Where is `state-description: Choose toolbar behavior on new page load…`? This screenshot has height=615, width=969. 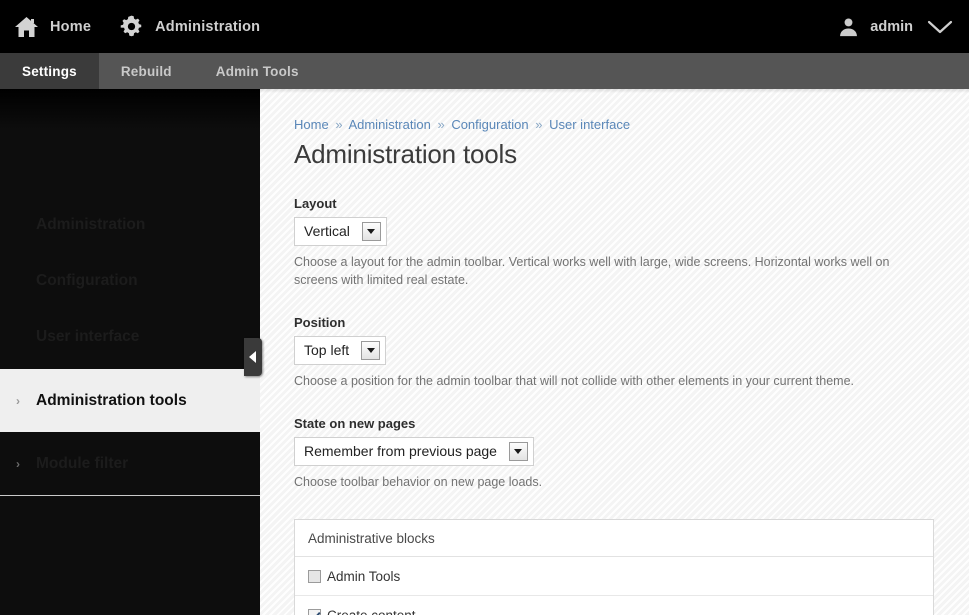 state-description: Choose toolbar behavior on new page load… is located at coordinates (418, 481).